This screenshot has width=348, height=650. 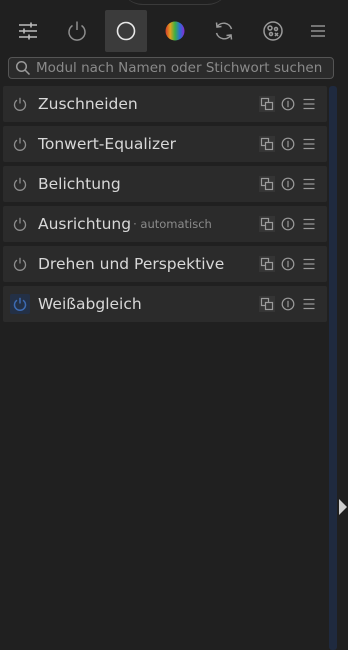 I want to click on search-input, so click(x=182, y=68).